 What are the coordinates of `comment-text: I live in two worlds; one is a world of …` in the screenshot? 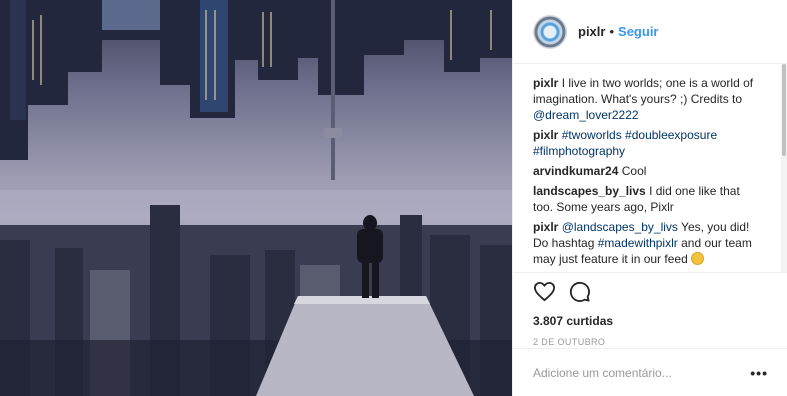 It's located at (643, 91).